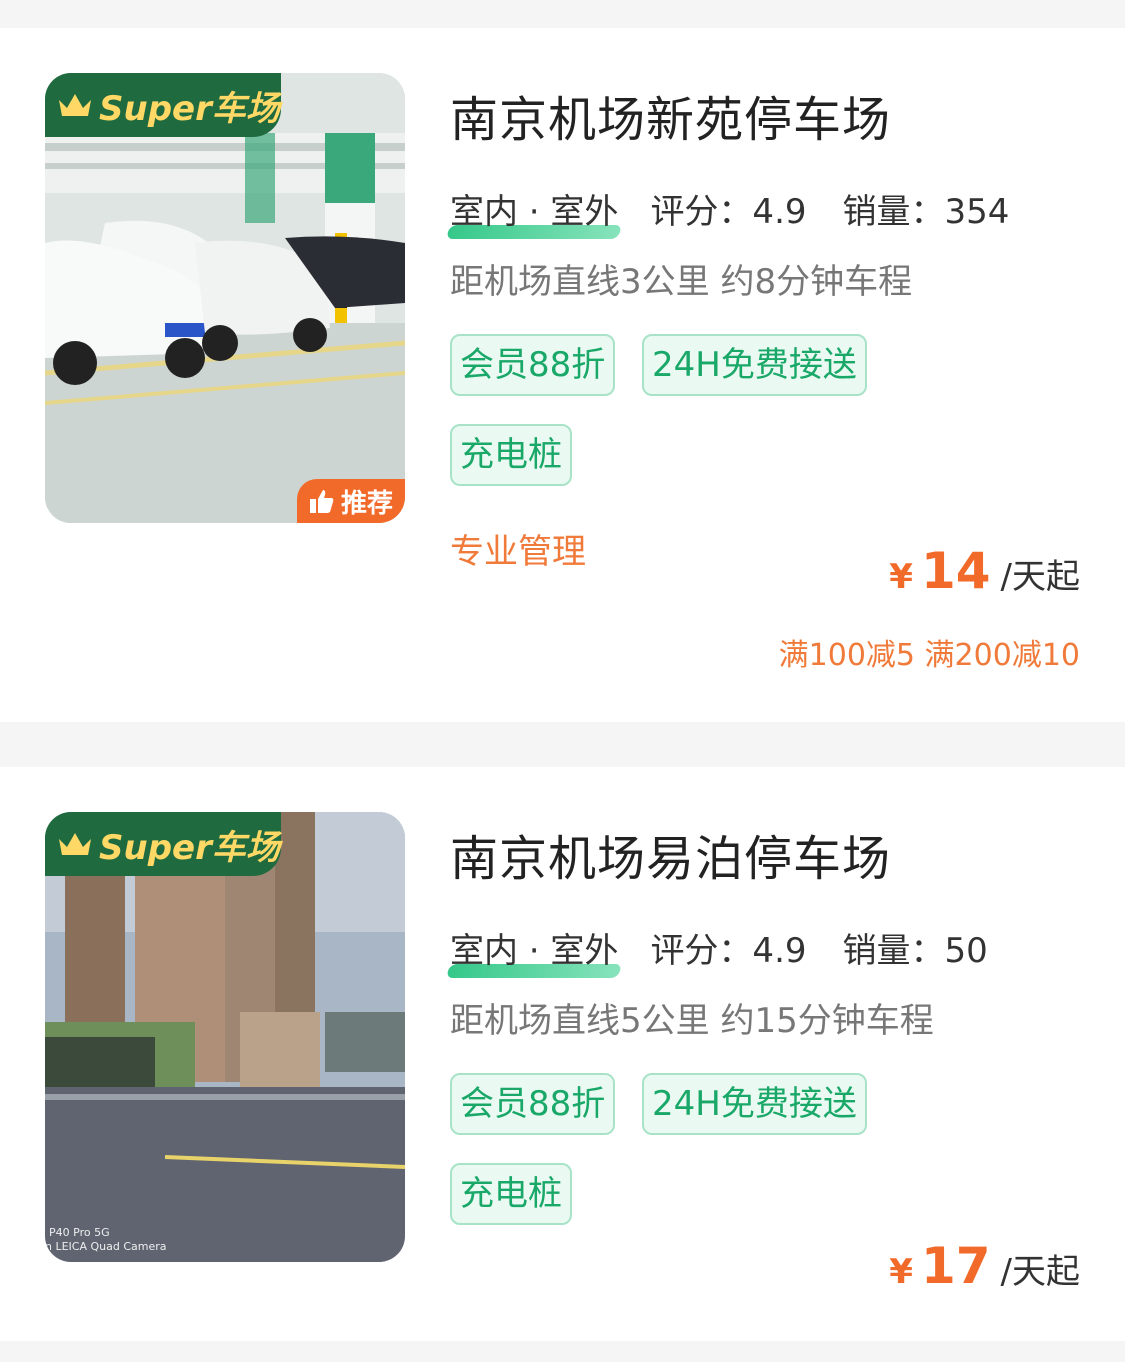  I want to click on garage-photo, so click(225, 298).